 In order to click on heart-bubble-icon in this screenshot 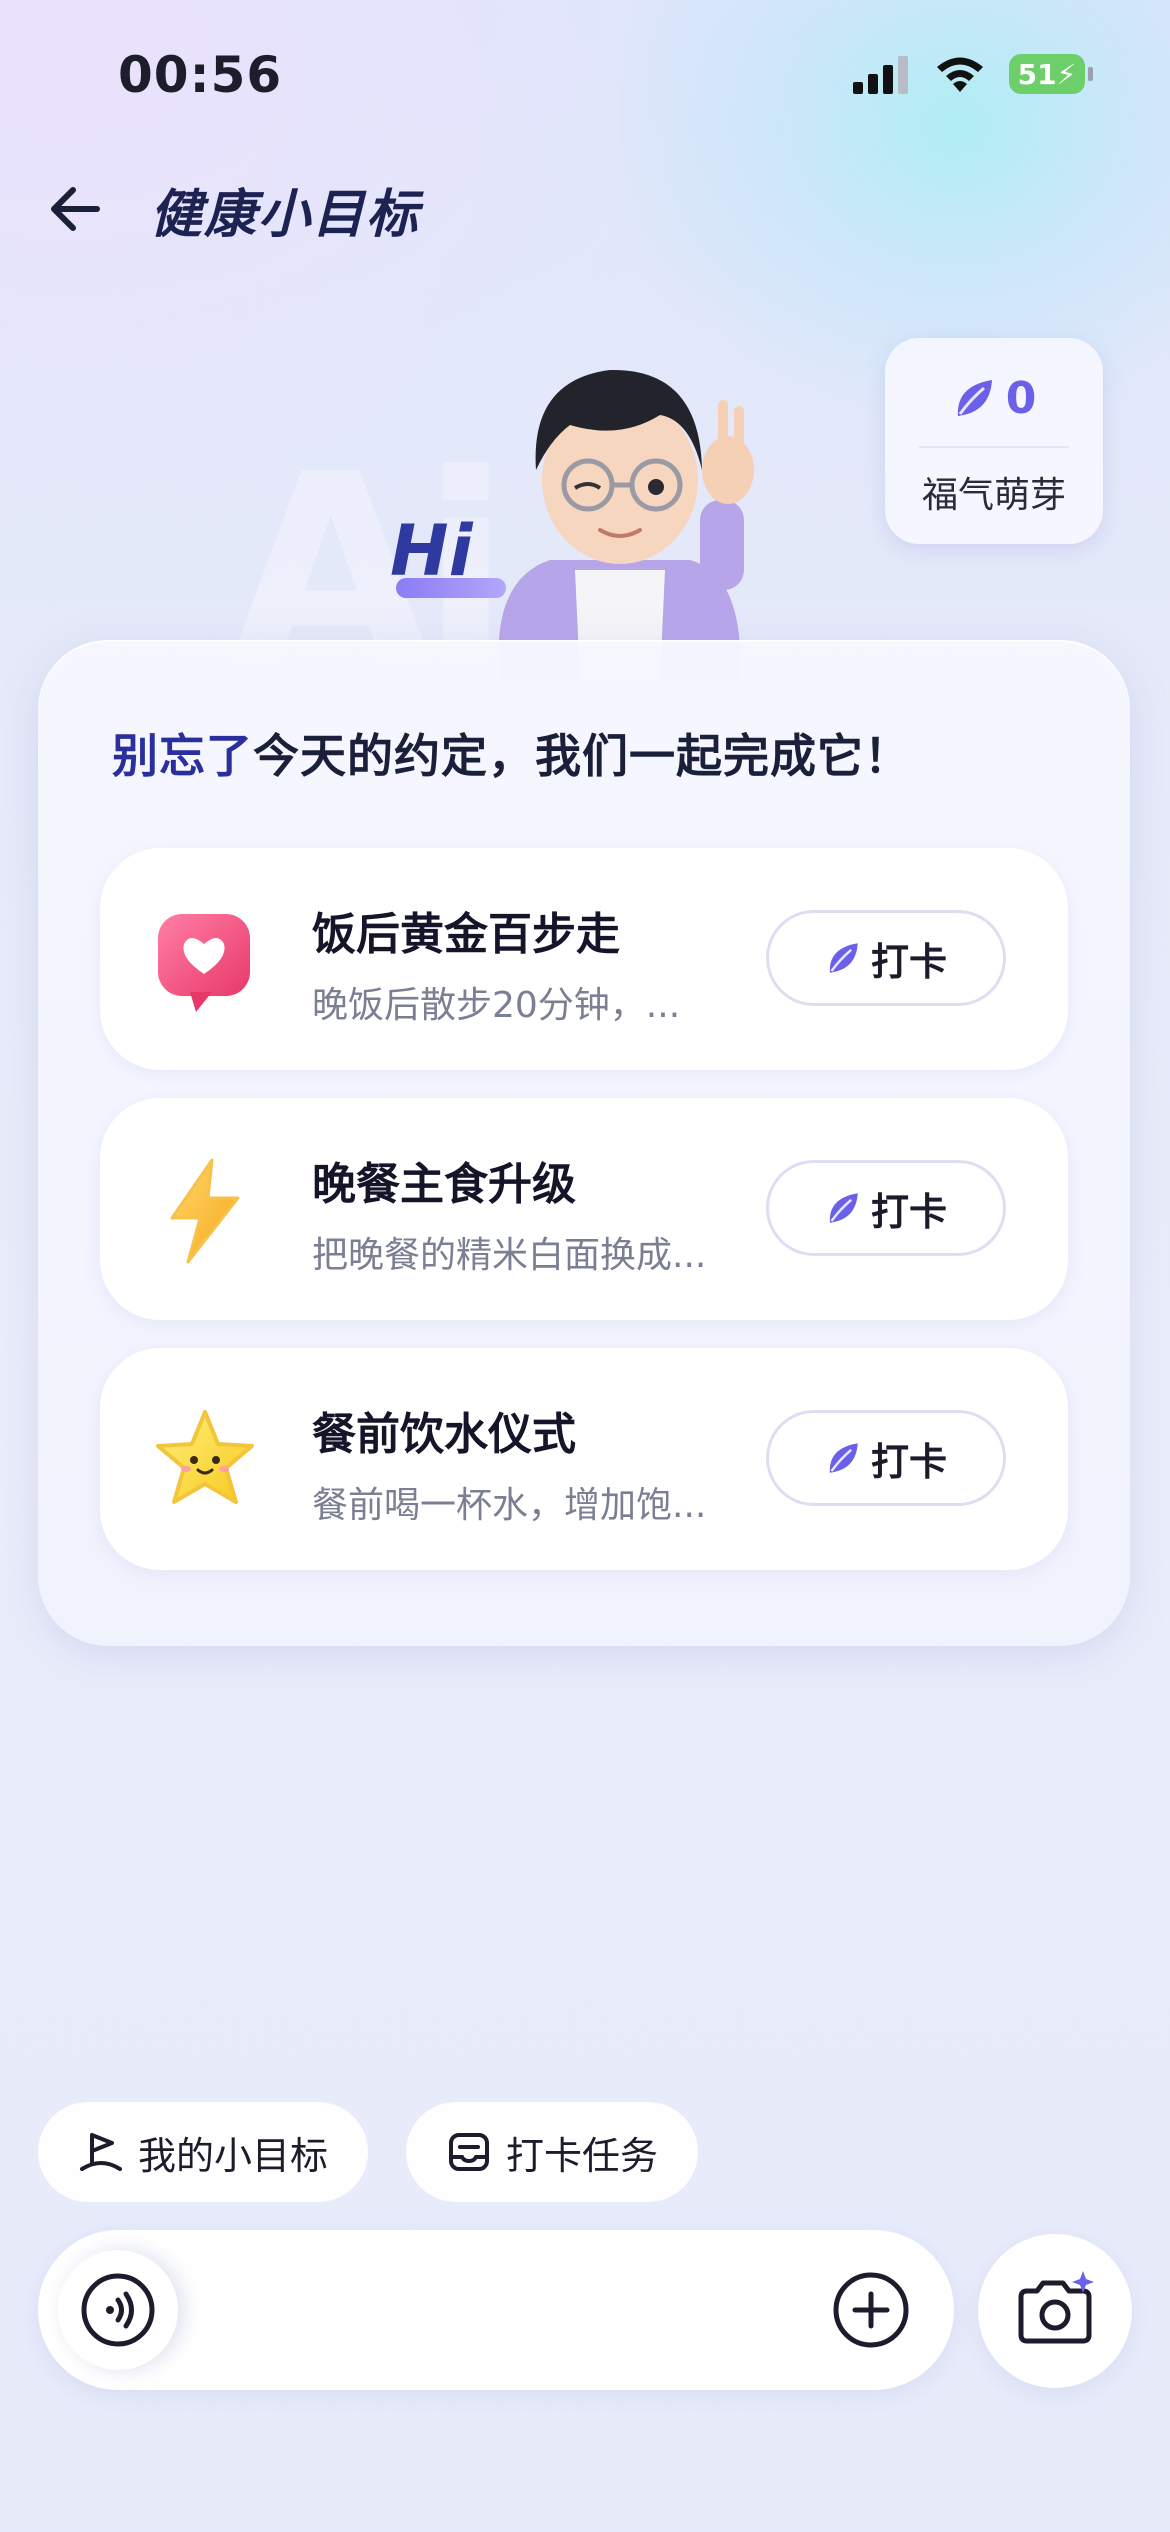, I will do `click(204, 963)`.